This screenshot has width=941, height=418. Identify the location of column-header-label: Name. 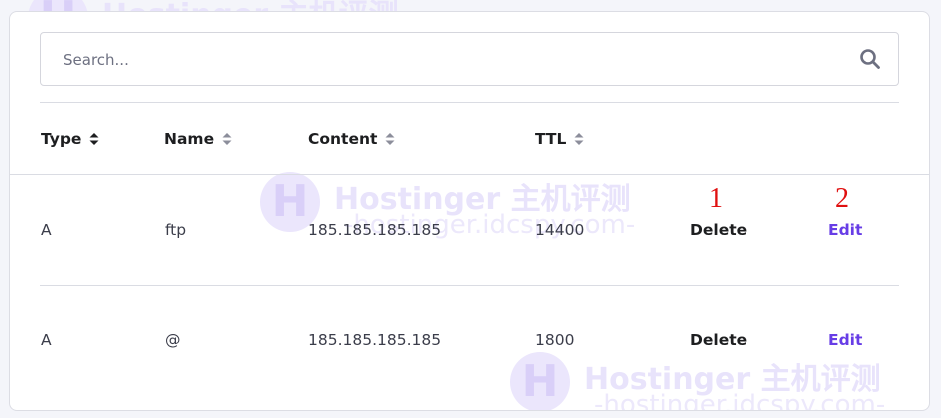
(189, 139).